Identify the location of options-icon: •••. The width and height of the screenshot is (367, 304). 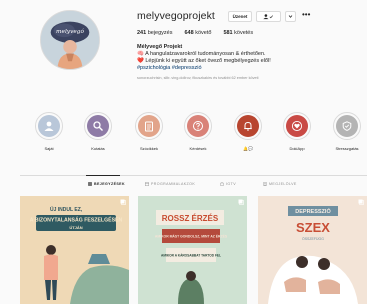
(306, 15).